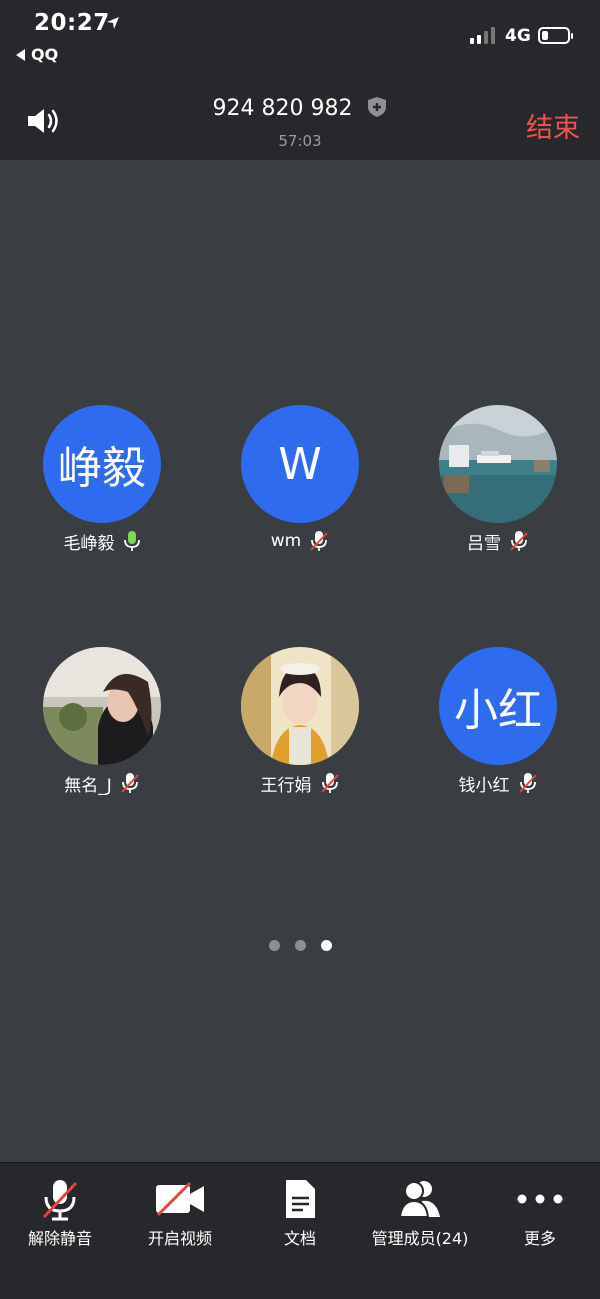 The height and width of the screenshot is (1299, 600). What do you see at coordinates (88, 785) in the screenshot?
I see `participant-name: 無名_J` at bounding box center [88, 785].